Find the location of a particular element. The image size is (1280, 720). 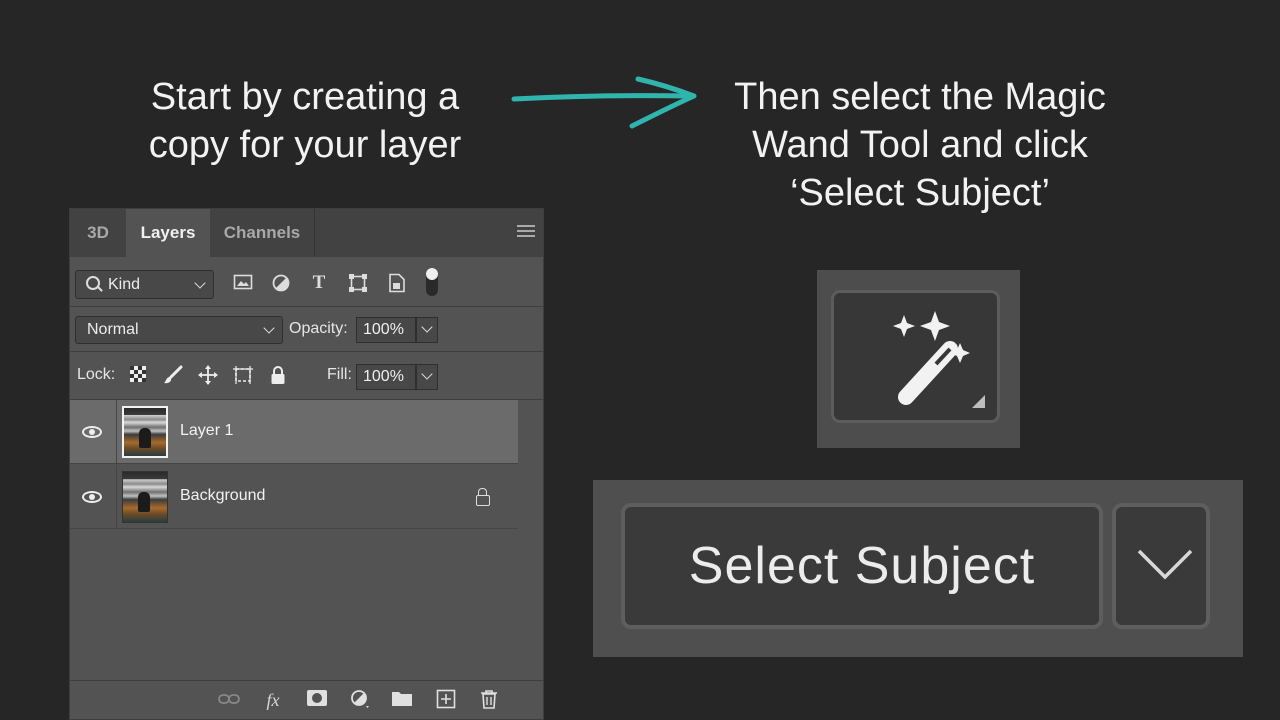

magic-wand-tool-frame is located at coordinates (918, 359).